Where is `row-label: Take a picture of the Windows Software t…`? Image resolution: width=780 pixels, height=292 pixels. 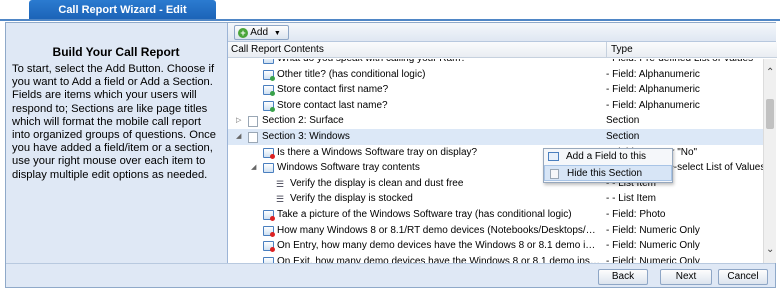
row-label: Take a picture of the Windows Software t… is located at coordinates (424, 214).